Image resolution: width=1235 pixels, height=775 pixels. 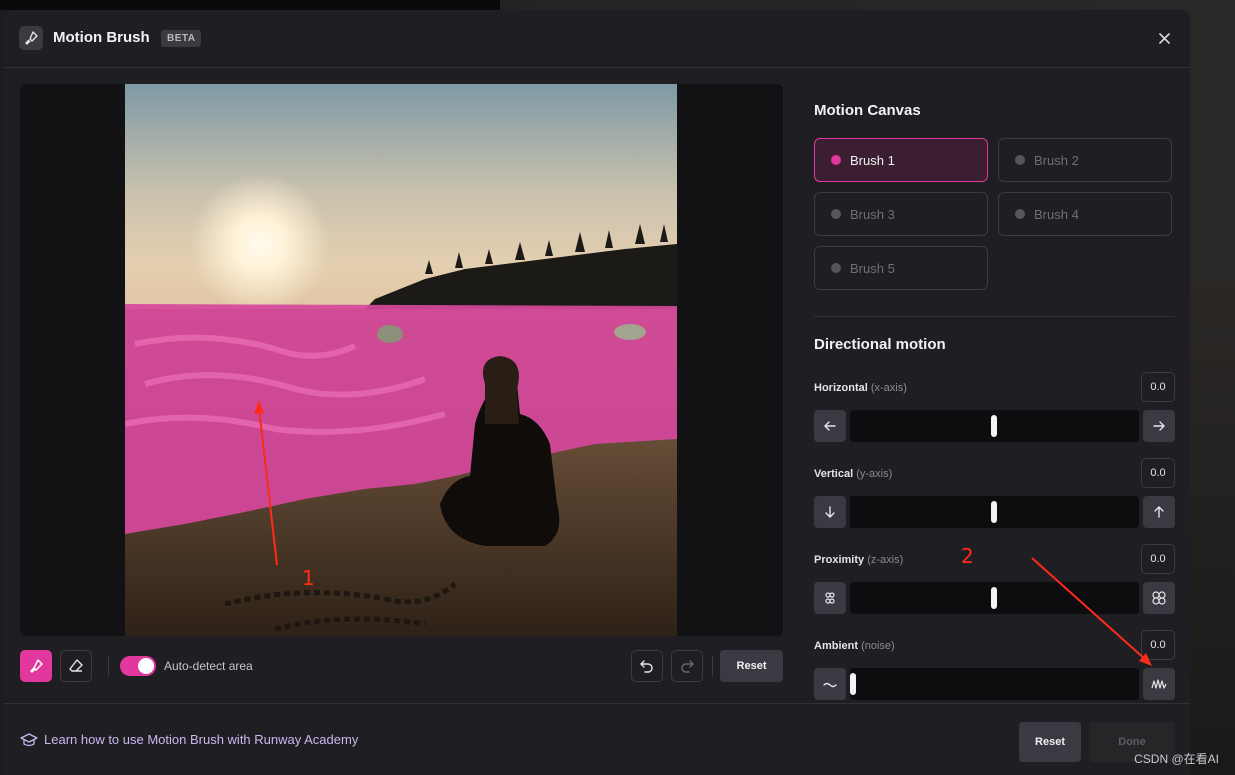 I want to click on horizontal-slider, so click(x=994, y=426).